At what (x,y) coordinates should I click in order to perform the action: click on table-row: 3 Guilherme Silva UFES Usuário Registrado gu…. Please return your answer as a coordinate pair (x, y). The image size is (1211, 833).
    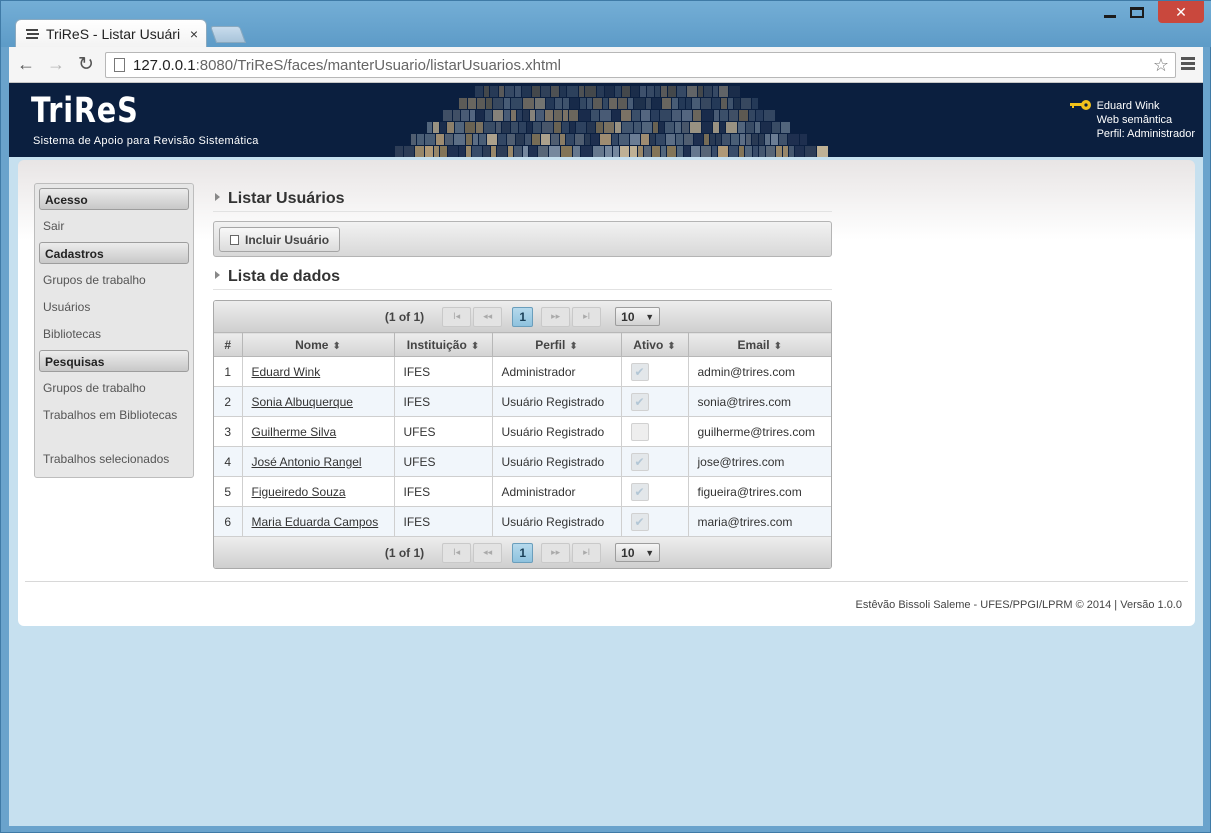
    Looking at the image, I should click on (522, 431).